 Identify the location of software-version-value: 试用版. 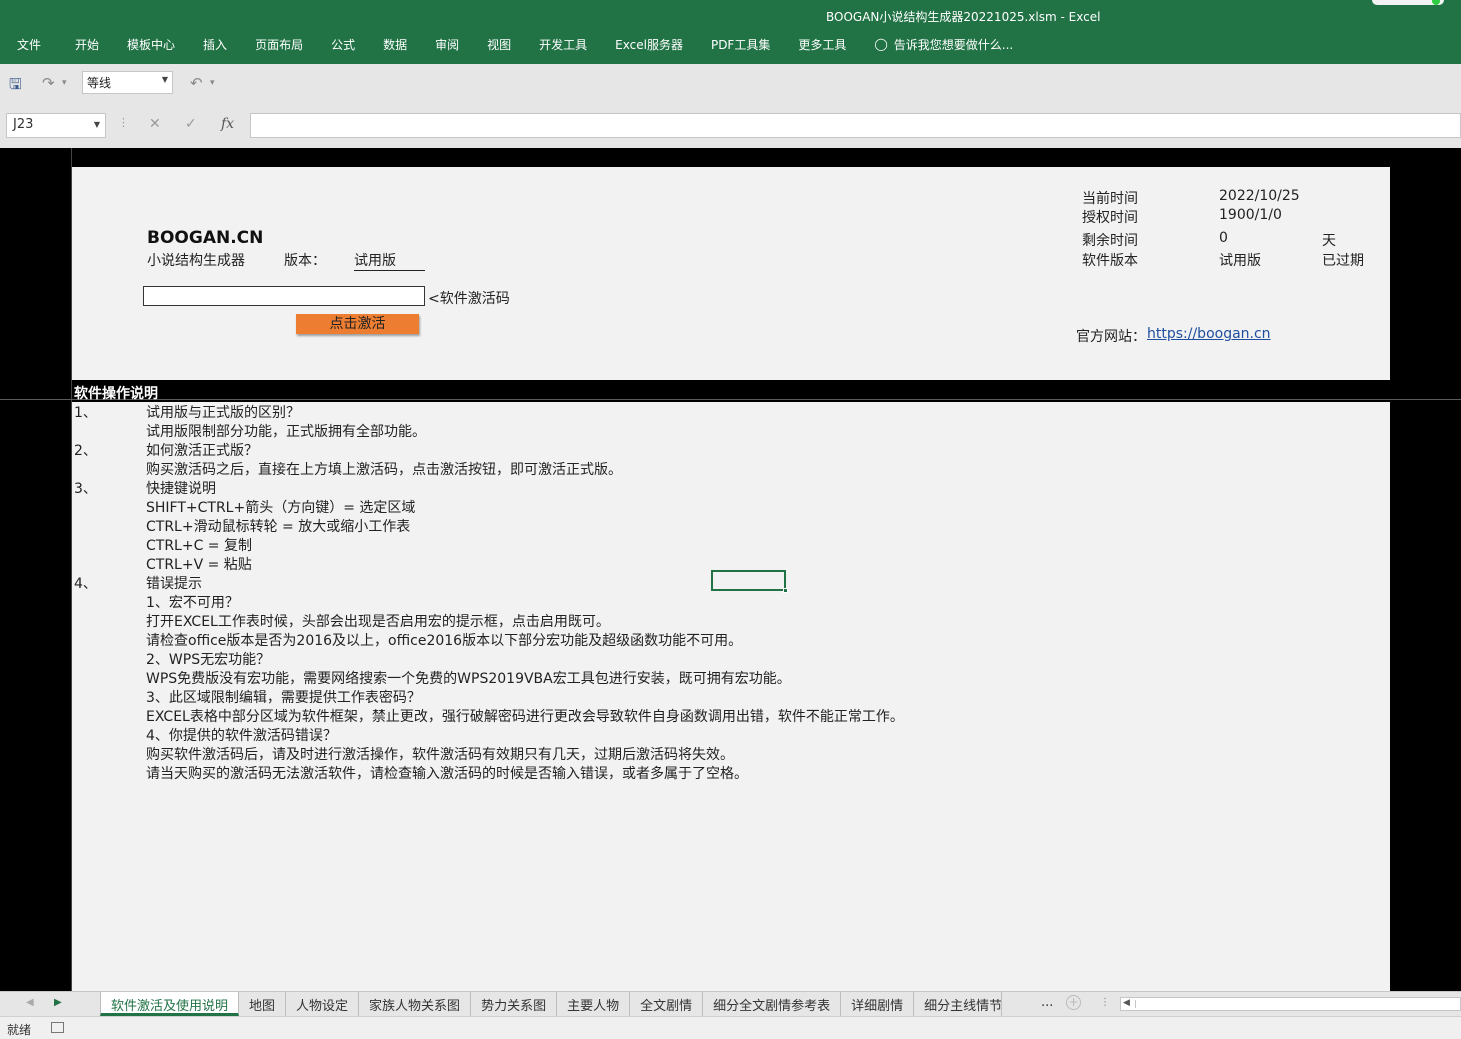
(1240, 261).